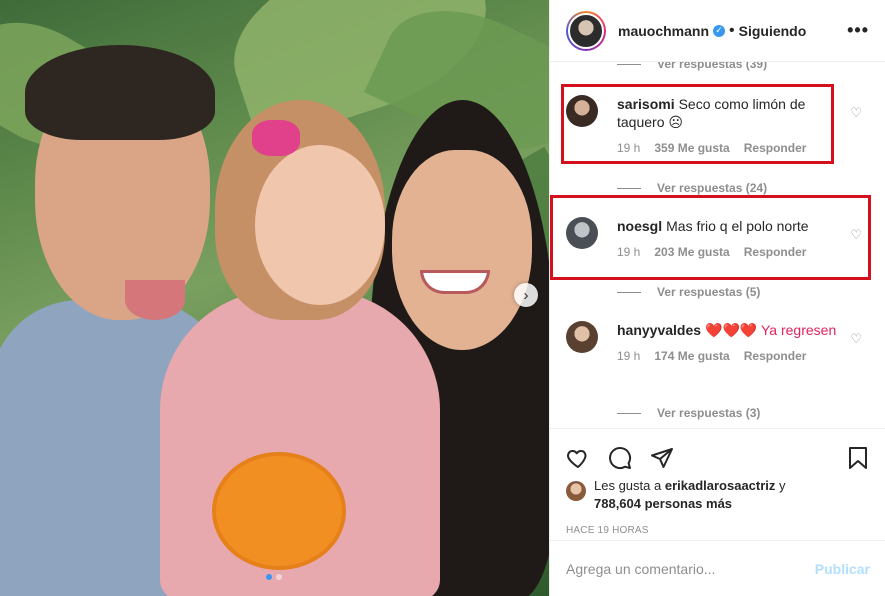 This screenshot has width=885, height=596. What do you see at coordinates (462, 250) in the screenshot?
I see `woman-face` at bounding box center [462, 250].